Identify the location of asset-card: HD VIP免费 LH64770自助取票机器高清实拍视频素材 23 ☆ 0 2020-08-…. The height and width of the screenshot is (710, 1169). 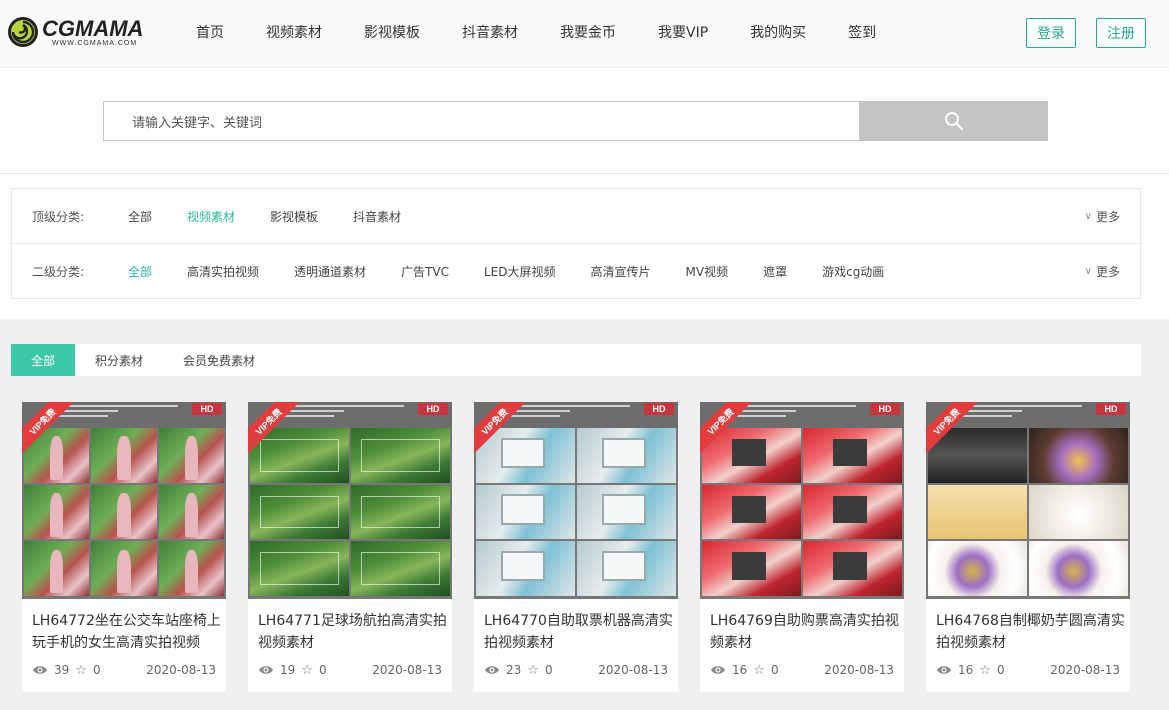
(576, 547).